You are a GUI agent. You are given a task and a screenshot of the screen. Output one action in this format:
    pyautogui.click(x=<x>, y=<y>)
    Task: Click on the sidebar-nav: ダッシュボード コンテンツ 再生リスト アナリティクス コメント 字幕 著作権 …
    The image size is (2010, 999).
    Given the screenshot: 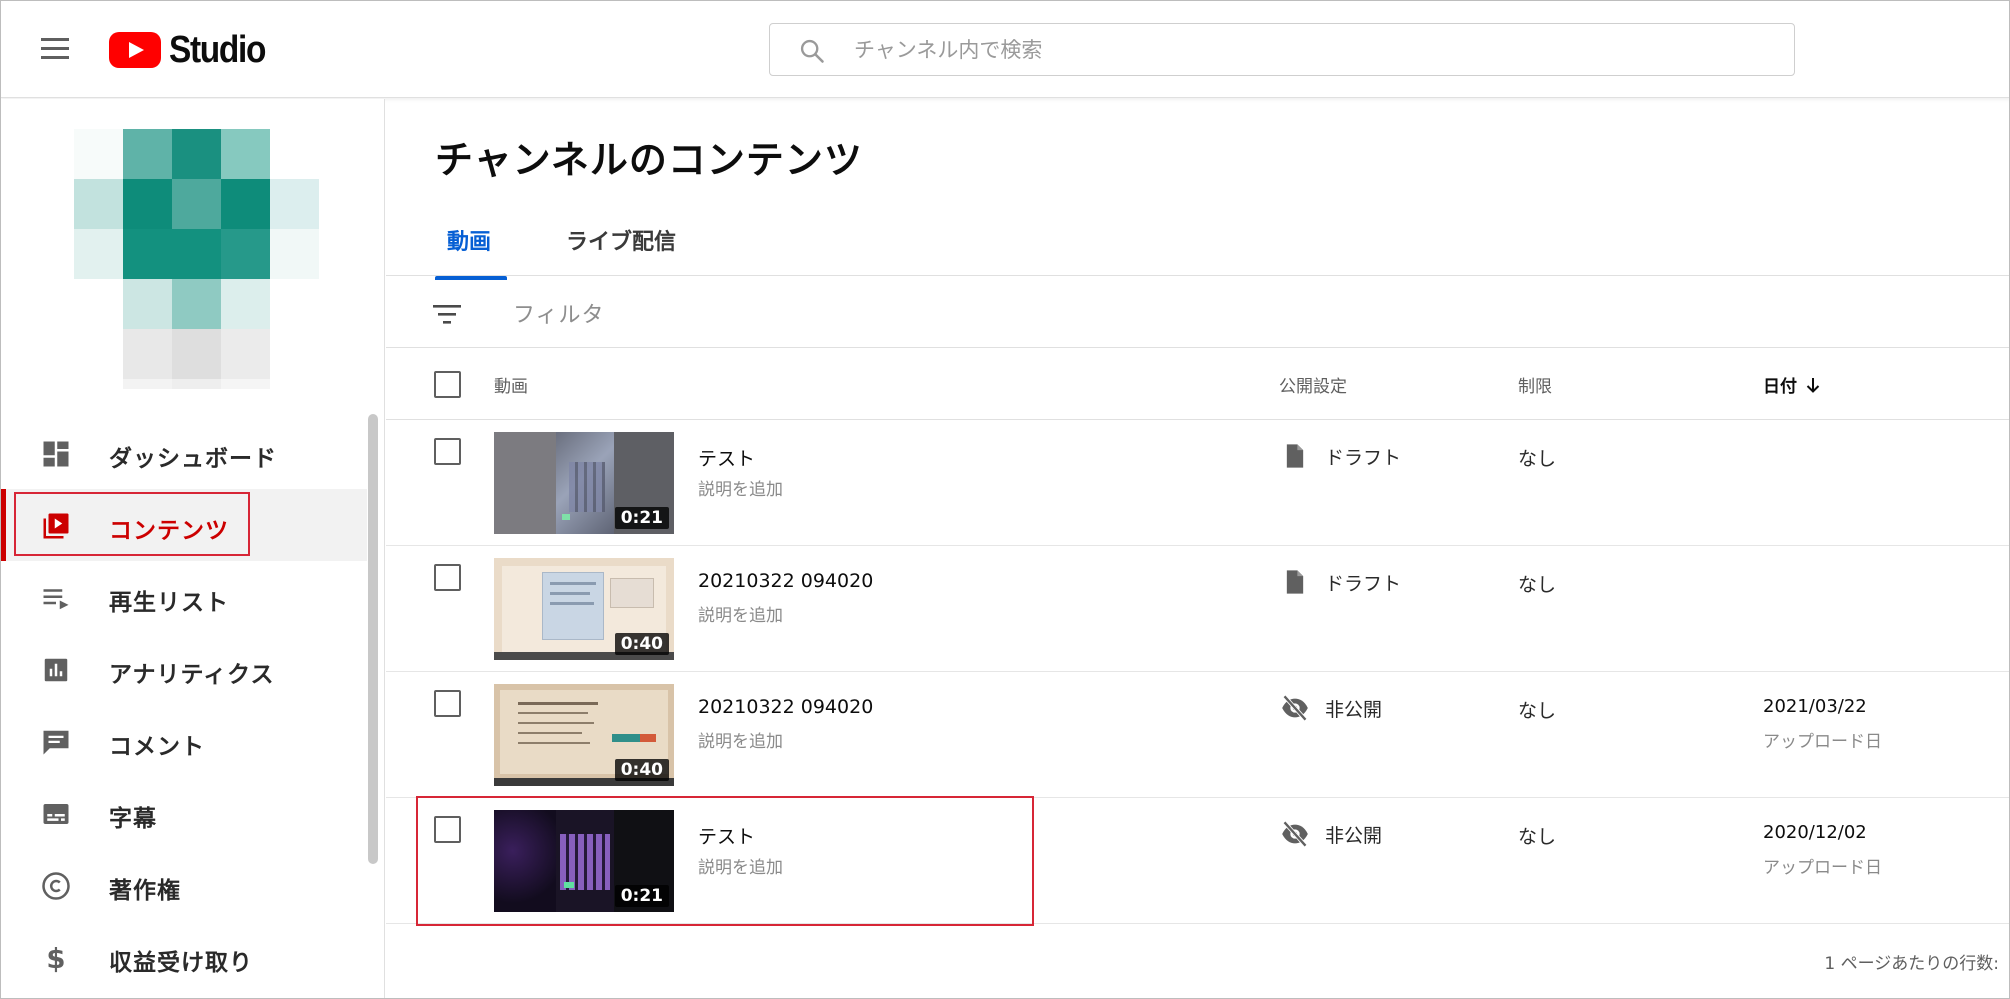 What is the action you would take?
    pyautogui.click(x=184, y=705)
    